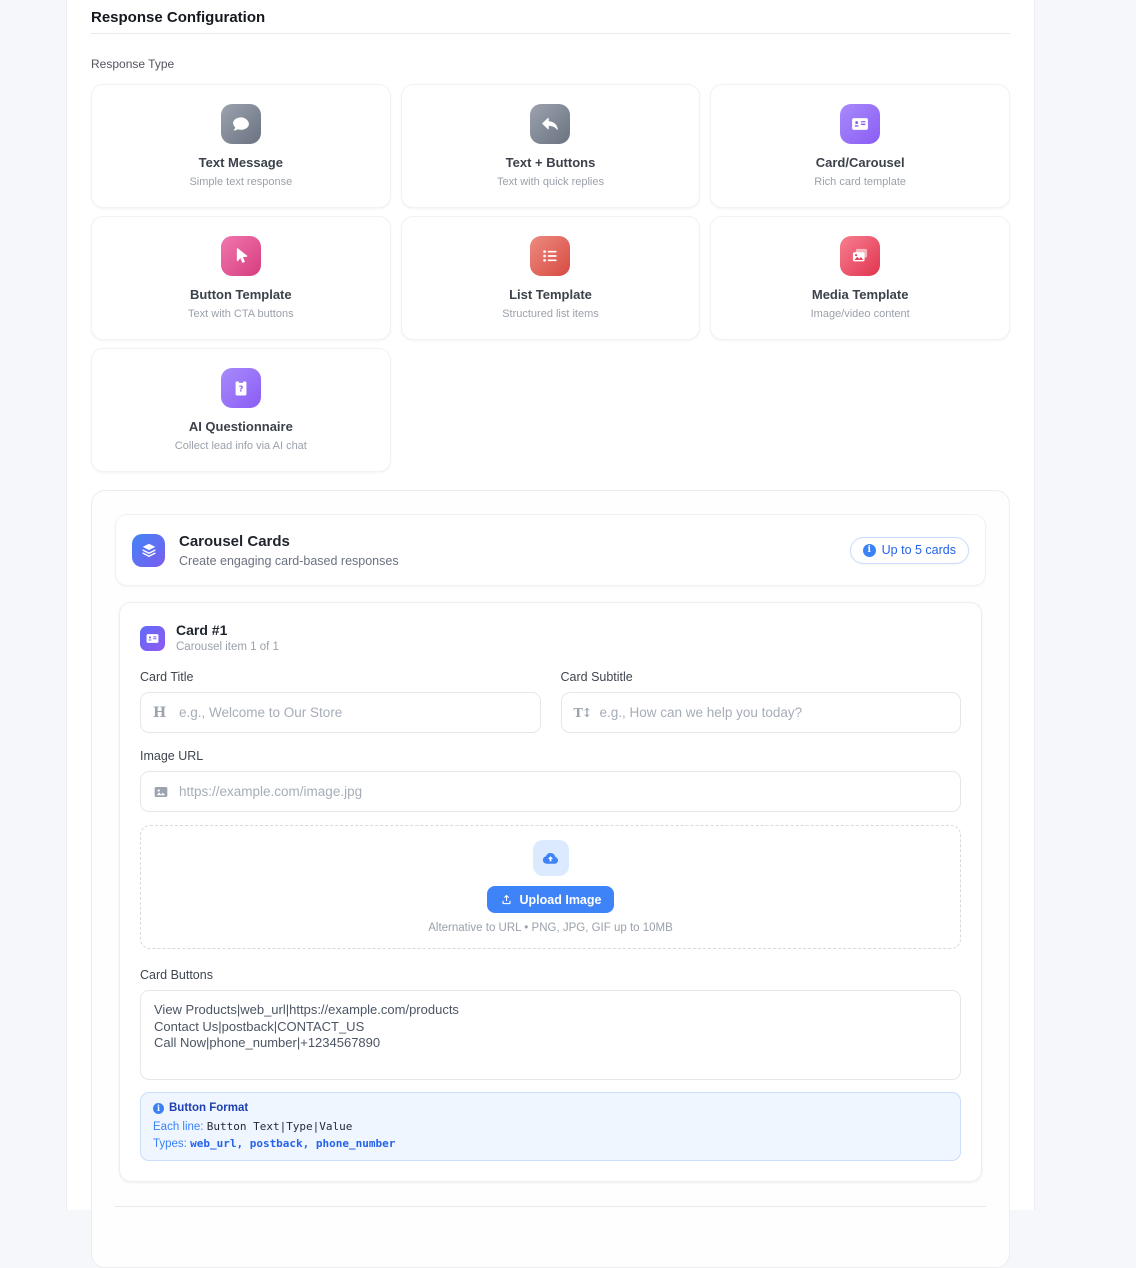  Describe the element at coordinates (550, 1144) in the screenshot. I see `button-format-types: Types: web_url, postback, phone_number` at that location.